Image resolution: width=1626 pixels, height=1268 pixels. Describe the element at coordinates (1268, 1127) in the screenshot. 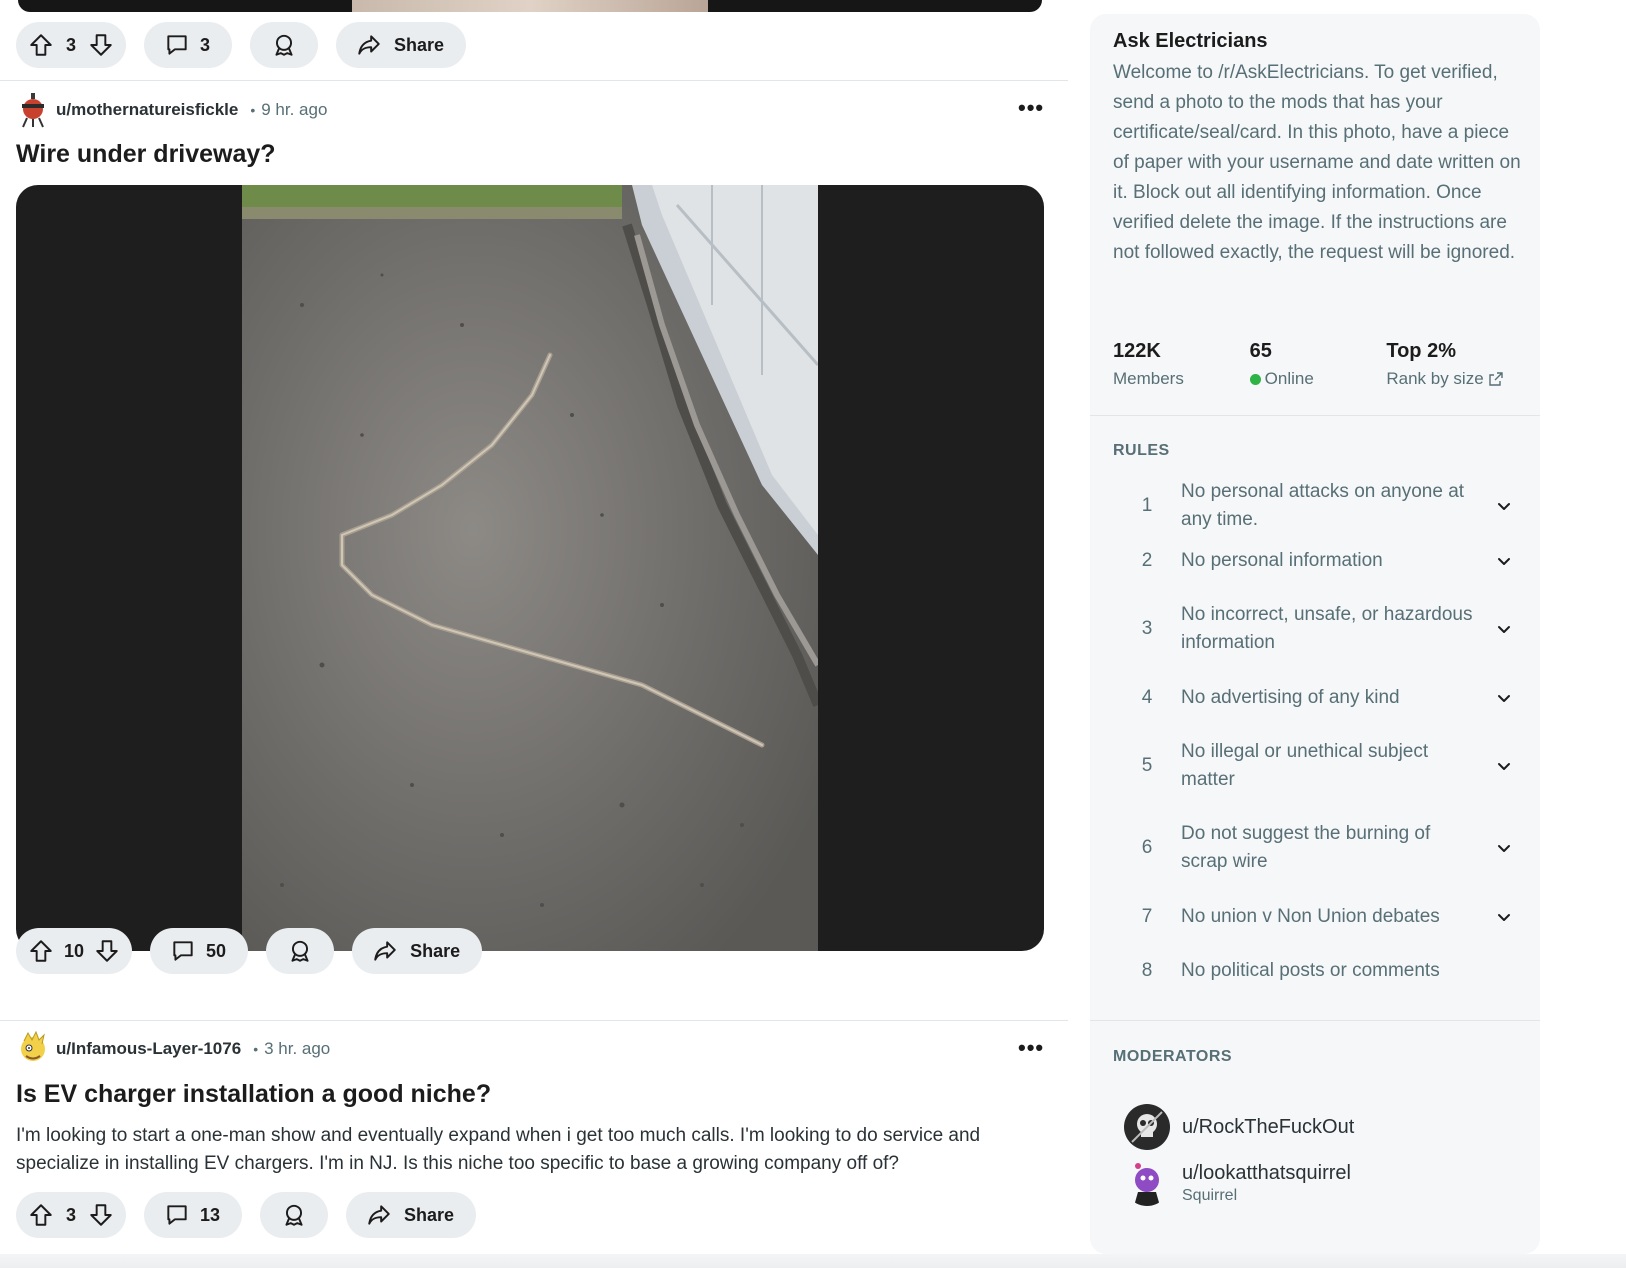

I see `moderator-name: u/RockTheFuckOut` at that location.